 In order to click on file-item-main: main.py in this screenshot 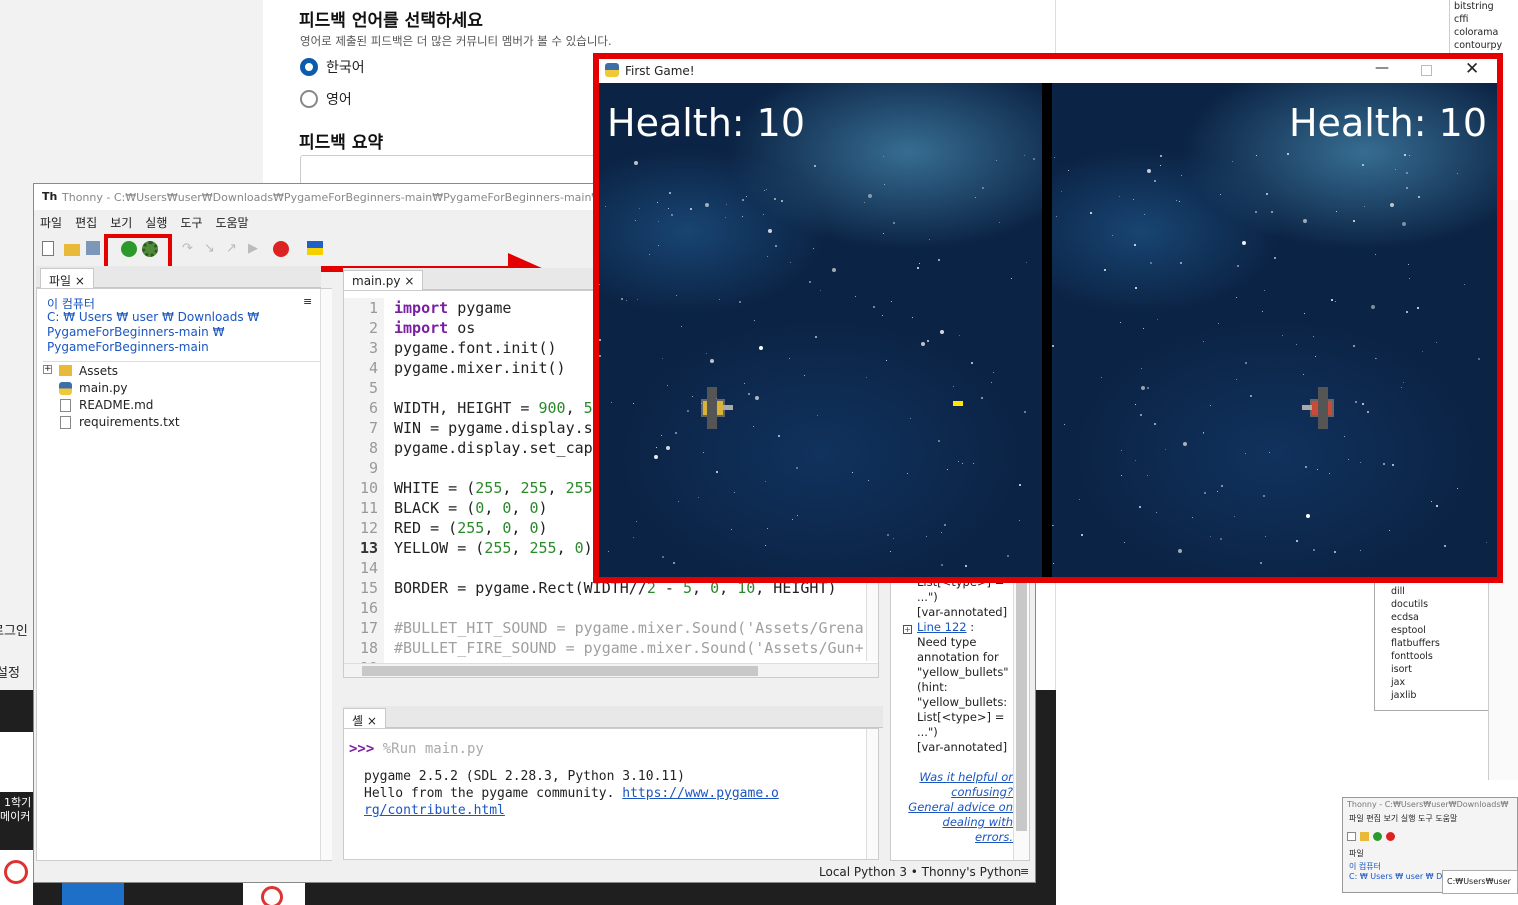, I will do `click(103, 388)`.